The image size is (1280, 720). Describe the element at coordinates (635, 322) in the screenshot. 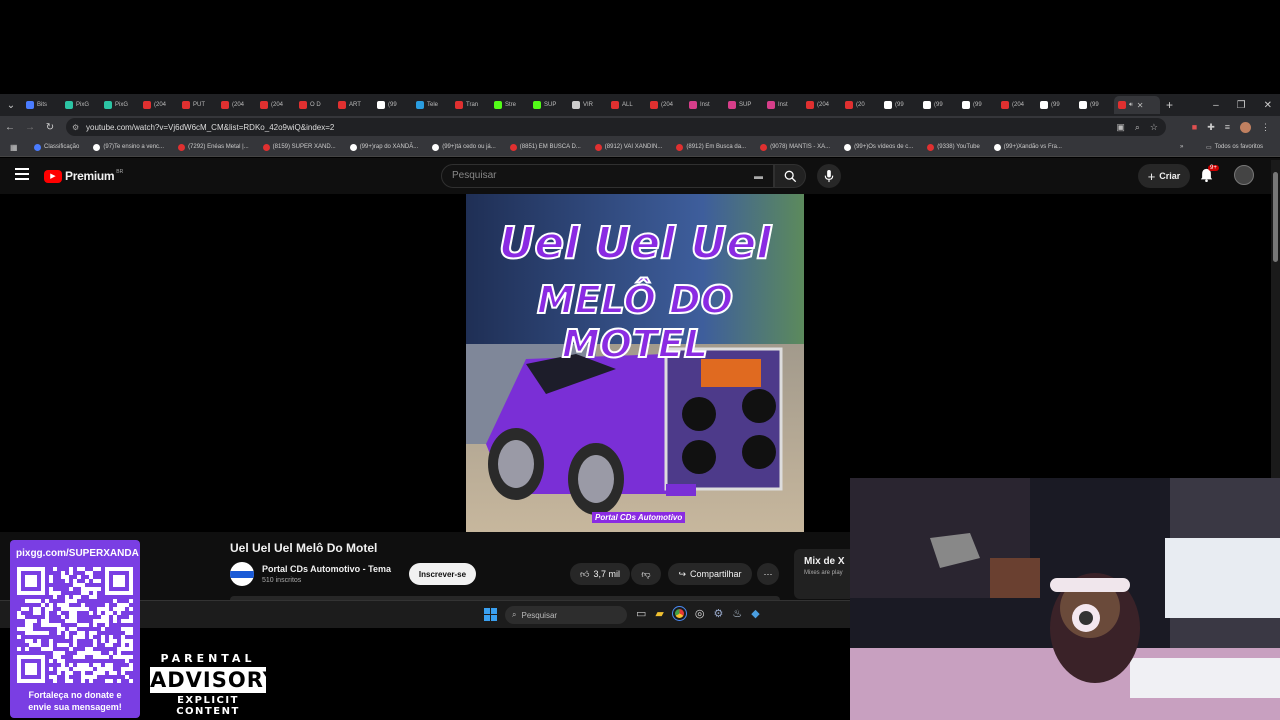

I see `thumbnail-title-line2: MELÔ DO MOTEL` at that location.